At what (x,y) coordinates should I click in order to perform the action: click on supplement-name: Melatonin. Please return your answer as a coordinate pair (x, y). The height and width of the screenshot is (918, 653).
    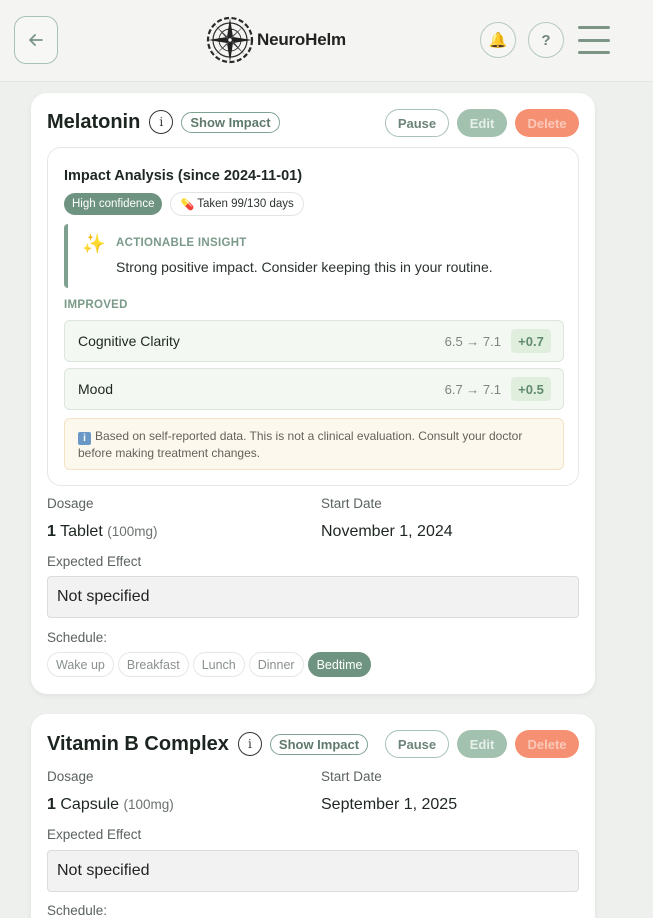
    Looking at the image, I should click on (94, 121).